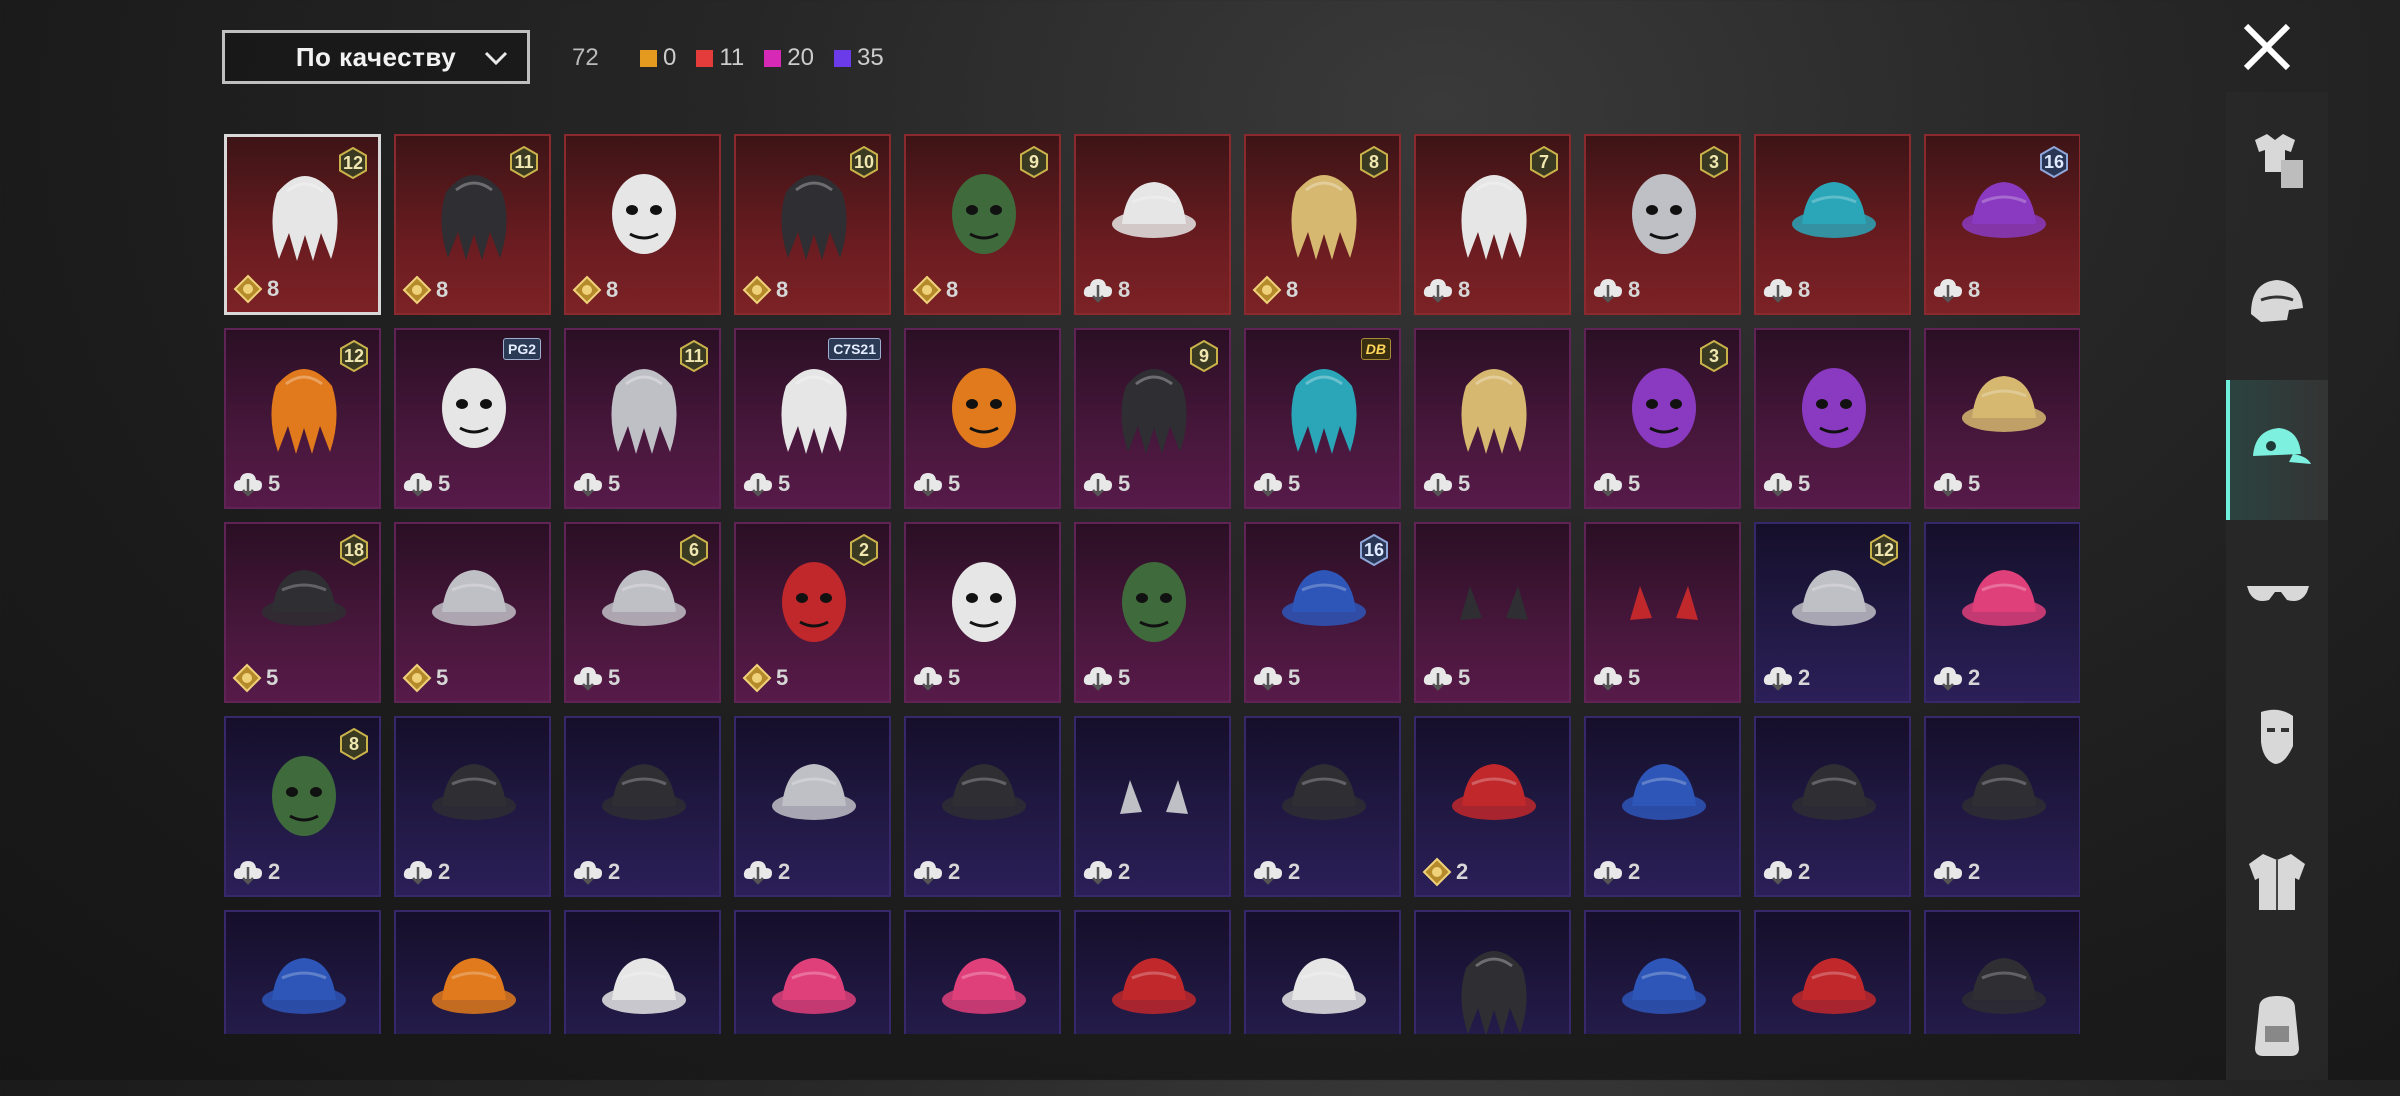  What do you see at coordinates (642, 418) in the screenshot?
I see `item-card: 11 5` at bounding box center [642, 418].